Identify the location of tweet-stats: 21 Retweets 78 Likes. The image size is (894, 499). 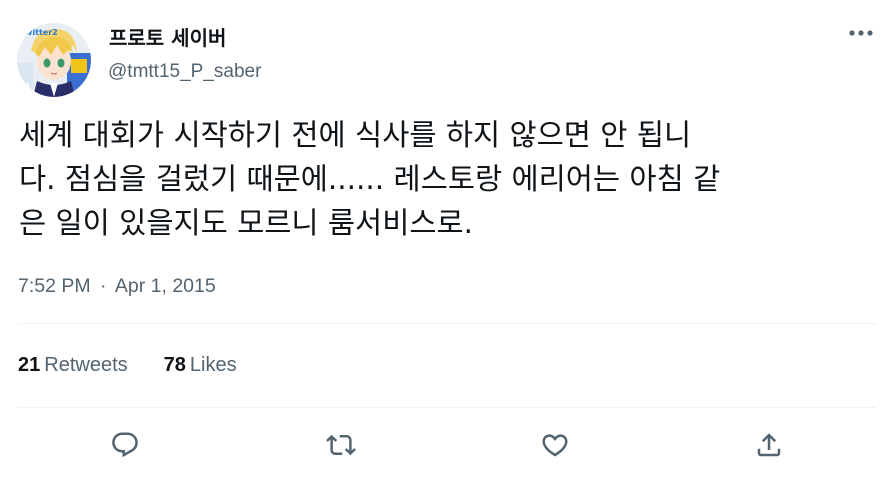
(127, 365).